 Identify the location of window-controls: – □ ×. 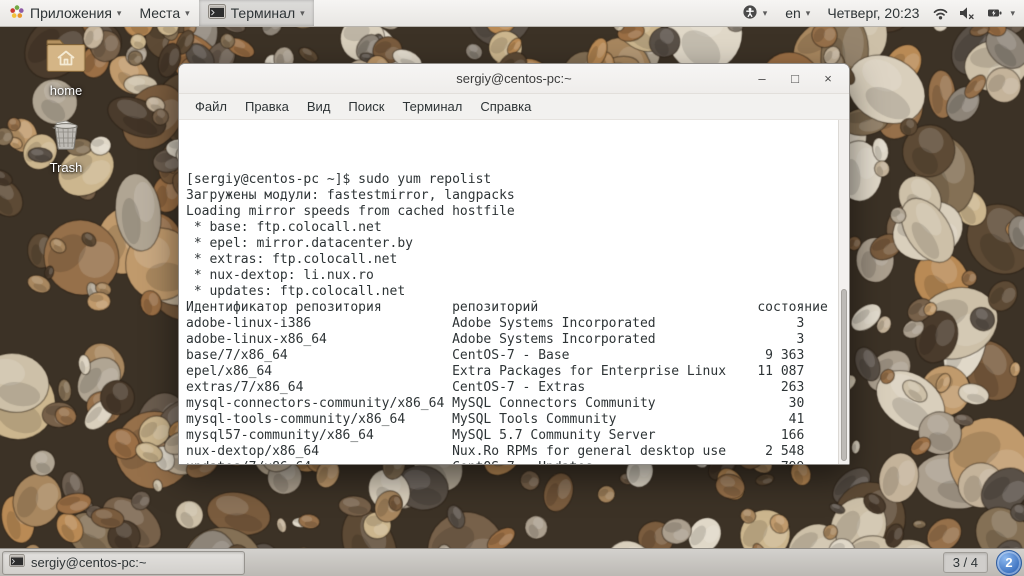
(791, 78).